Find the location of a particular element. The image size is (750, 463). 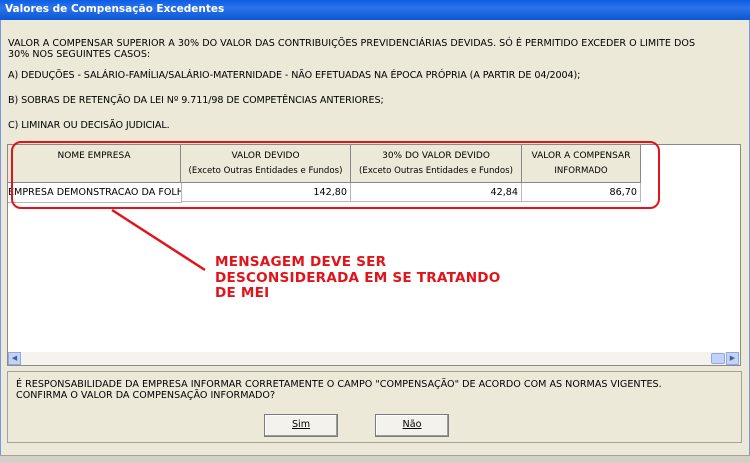

no-button-label: Não is located at coordinates (412, 424).